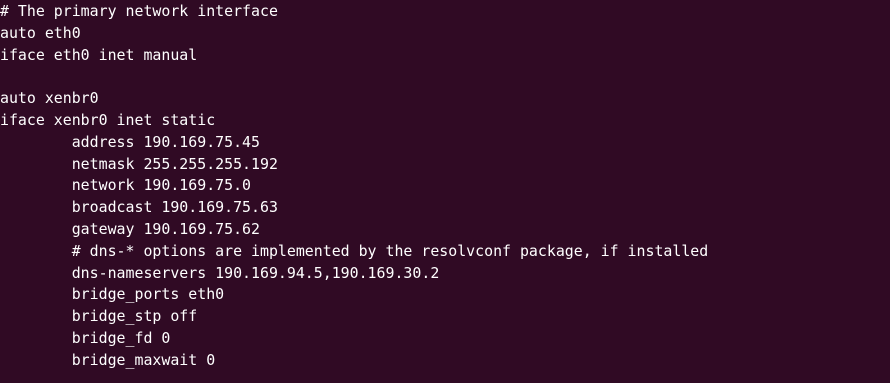  I want to click on config-line: iface eth0 inet manual, so click(99, 54).